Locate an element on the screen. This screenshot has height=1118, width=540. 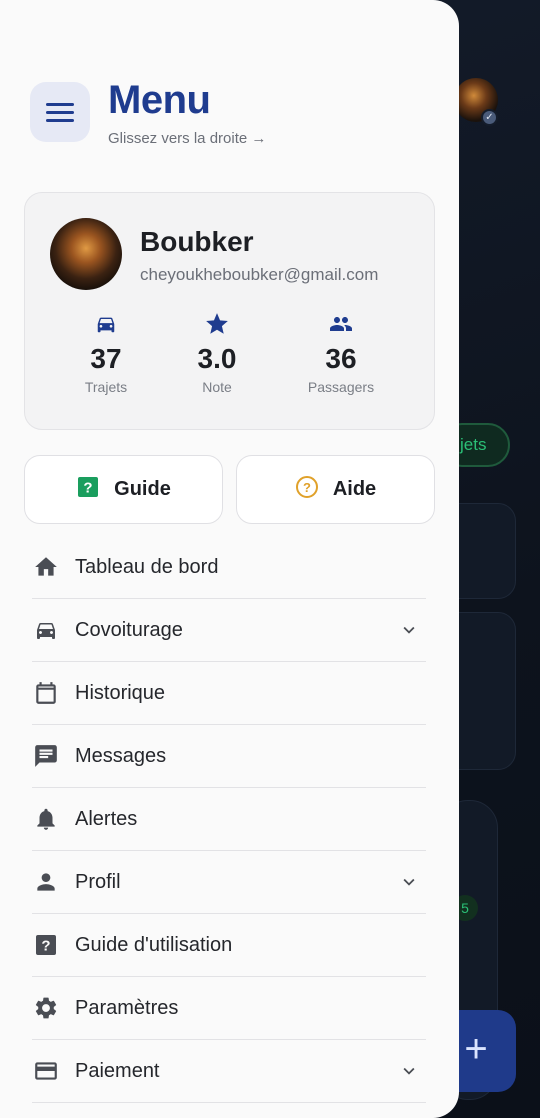
menu-item-label: Messages is located at coordinates (121, 755).